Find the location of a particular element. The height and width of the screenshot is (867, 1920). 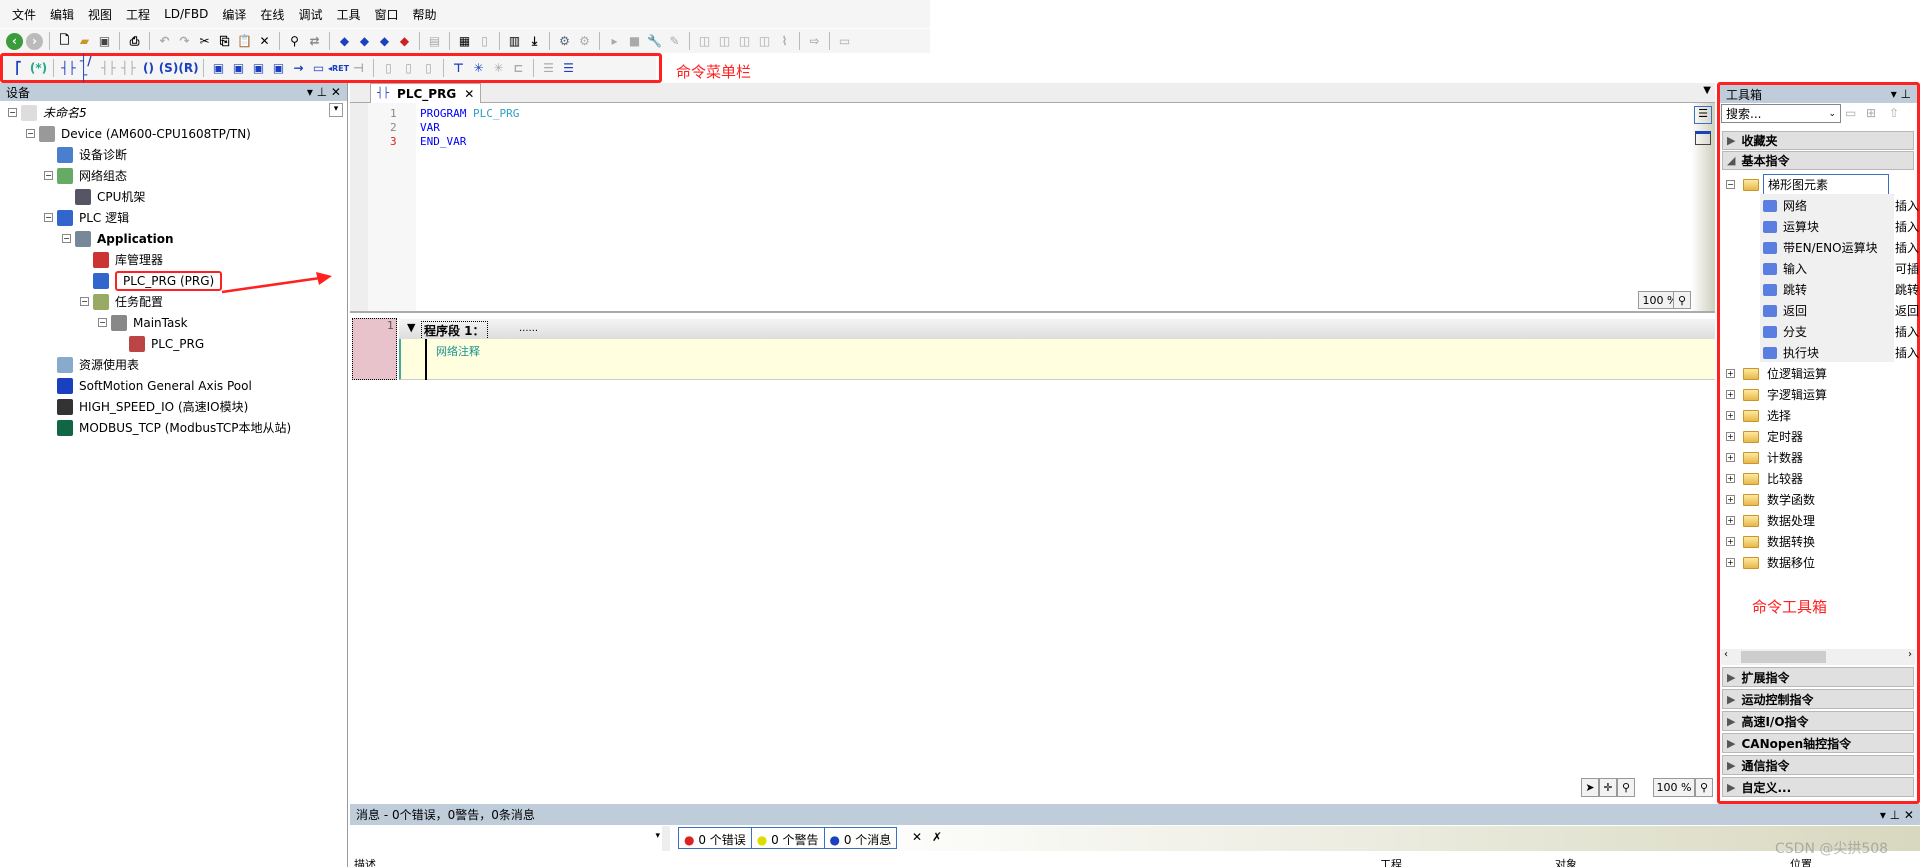

toolbox-section: ▶ 高速I/O指令 is located at coordinates (1818, 721).